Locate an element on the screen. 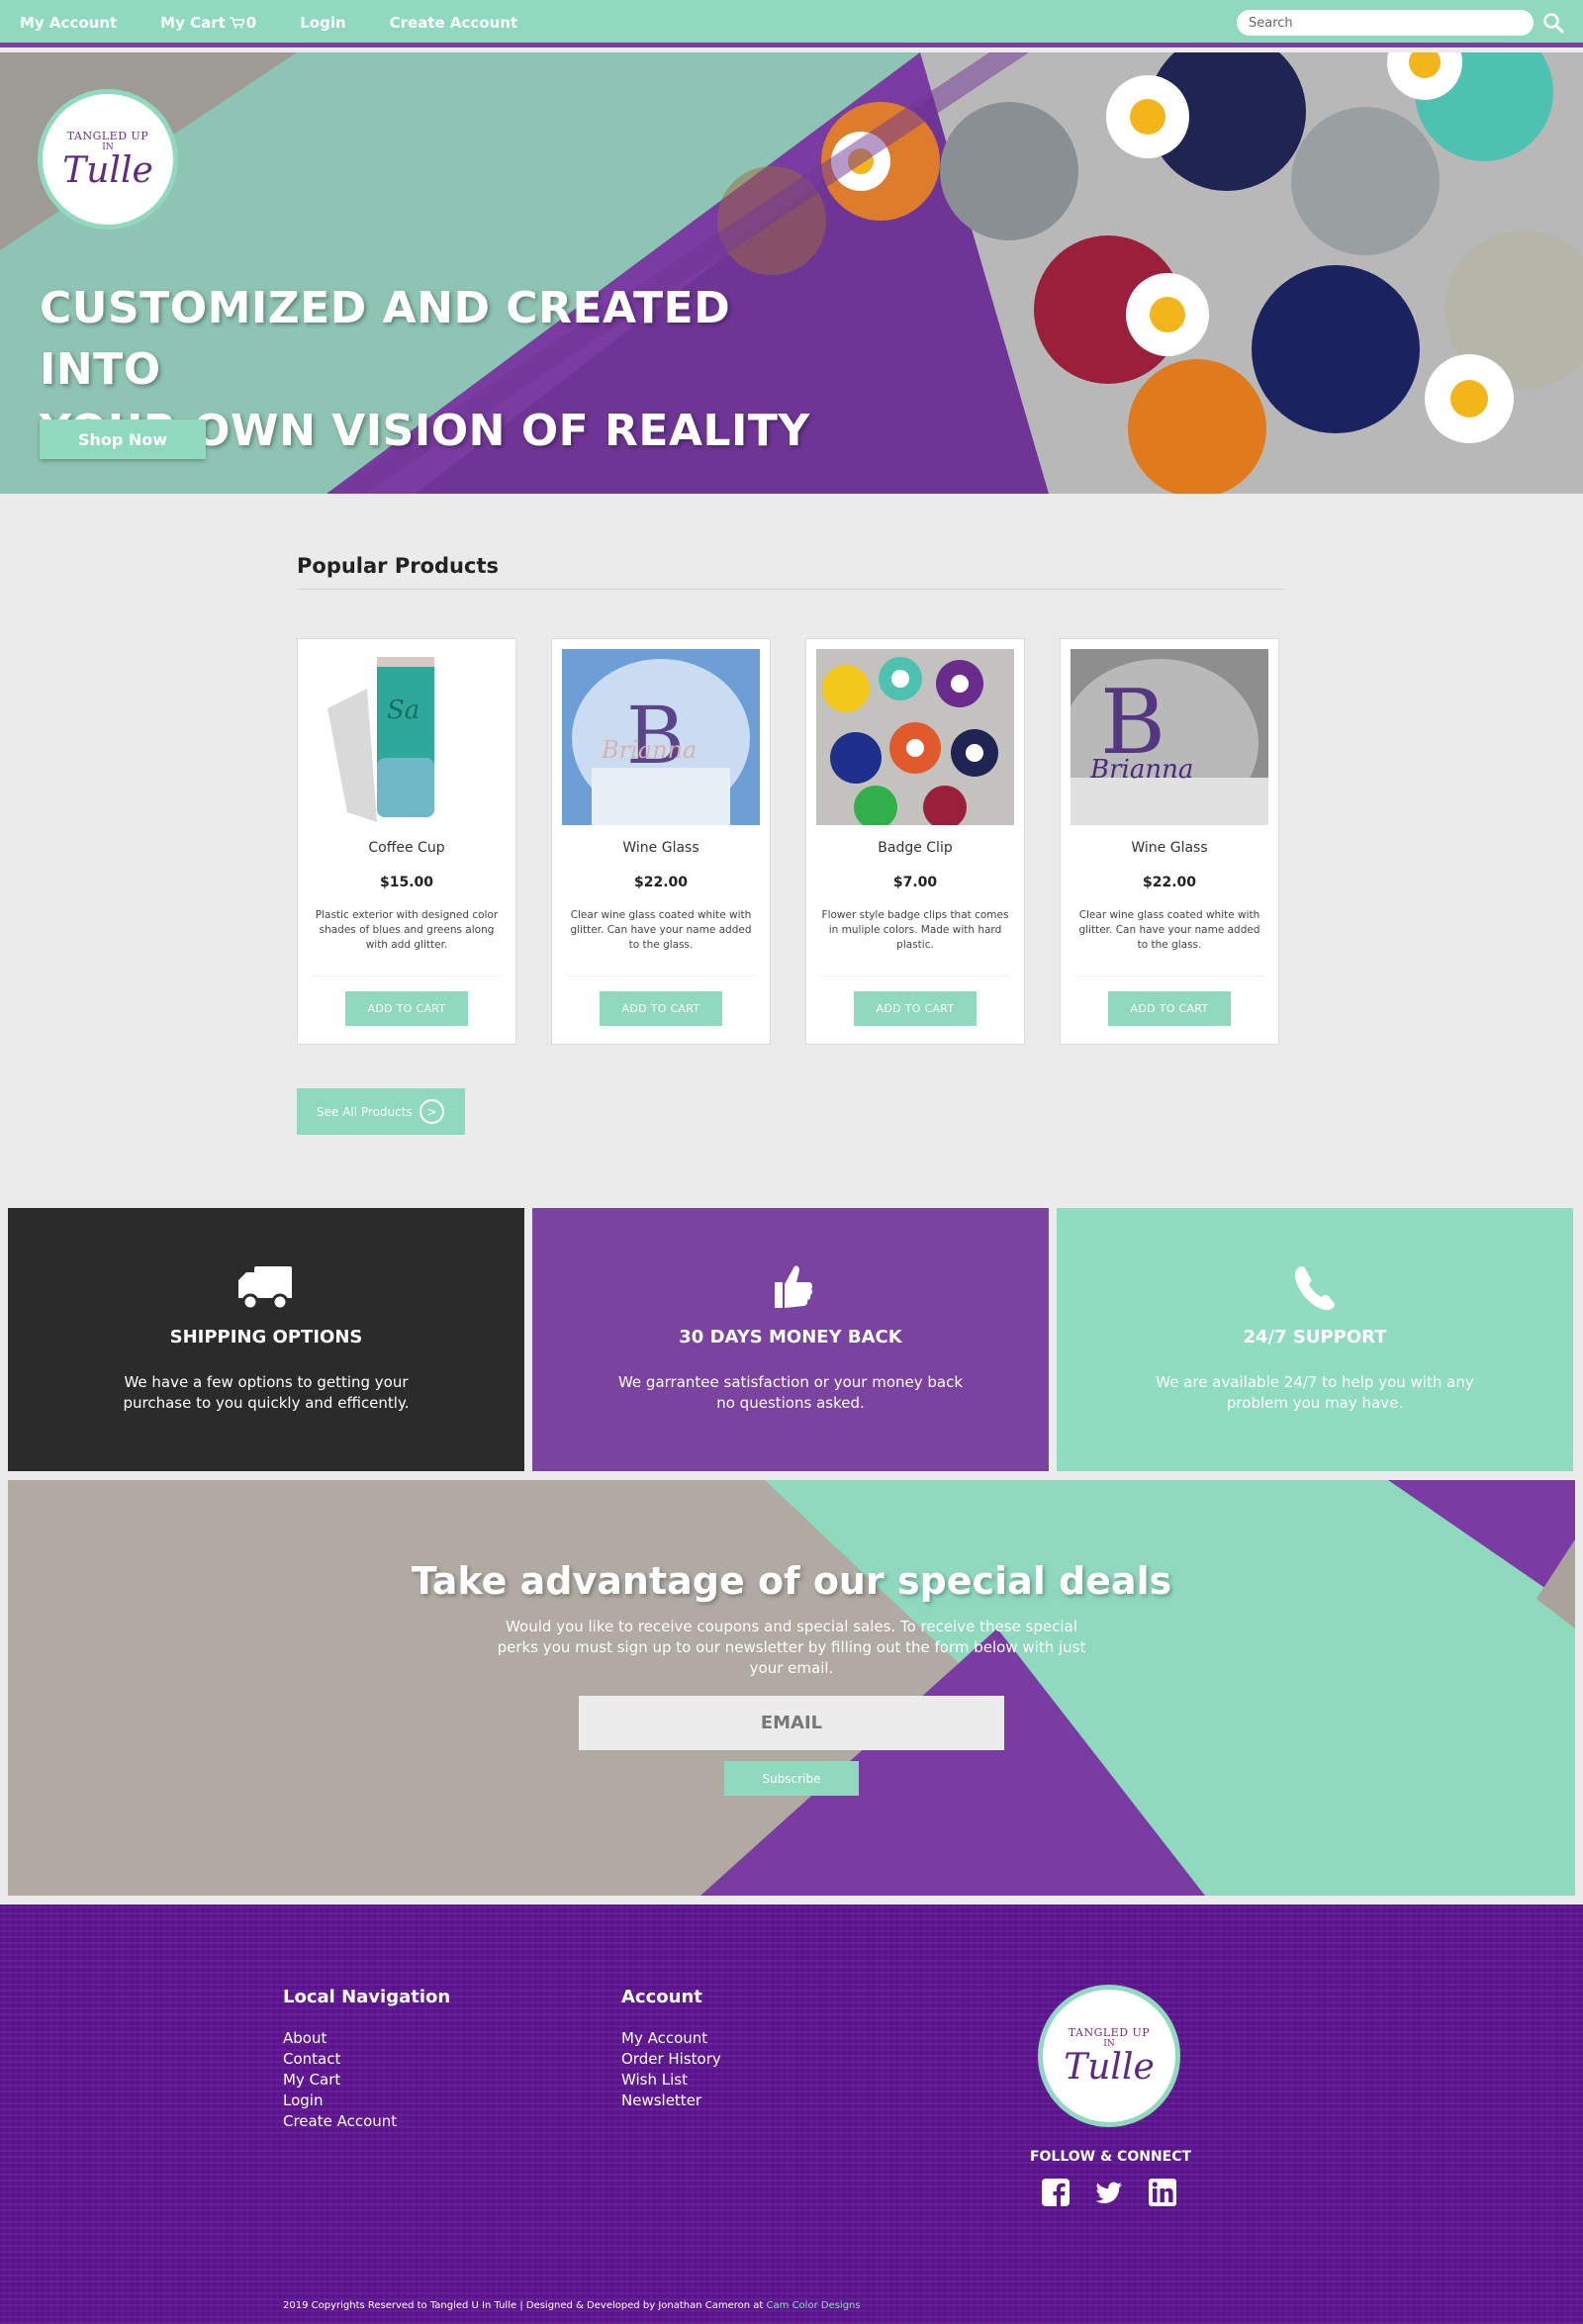 Image resolution: width=1583 pixels, height=2324 pixels. footer-logo: TANGLED UP IN Tulle is located at coordinates (1109, 2056).